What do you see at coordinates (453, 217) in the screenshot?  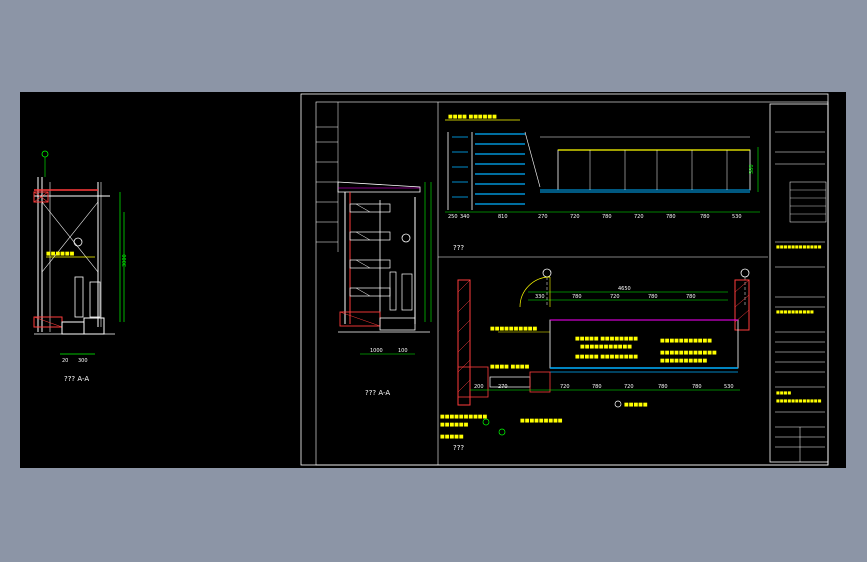 I see `elev-dim-0: 250` at bounding box center [453, 217].